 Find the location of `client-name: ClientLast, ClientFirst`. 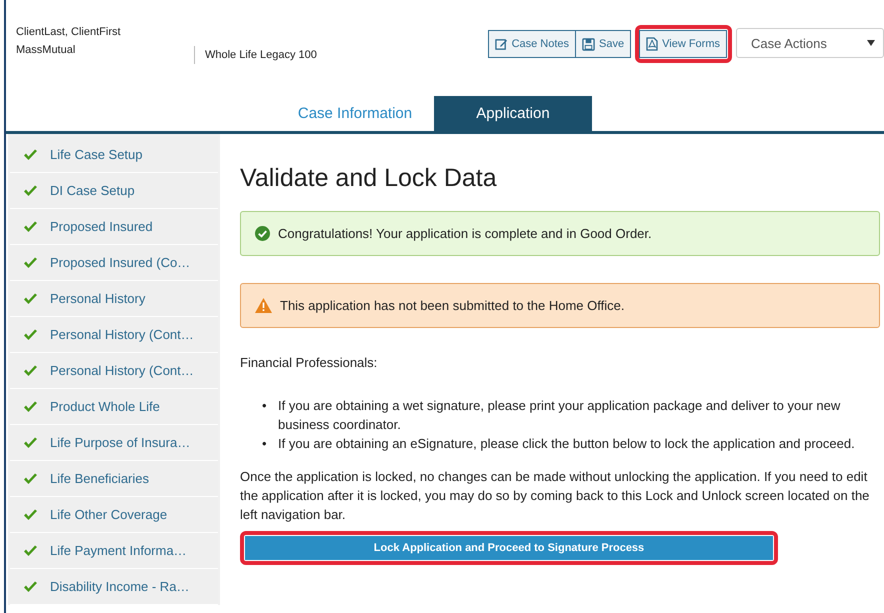

client-name: ClientLast, ClientFirst is located at coordinates (69, 32).